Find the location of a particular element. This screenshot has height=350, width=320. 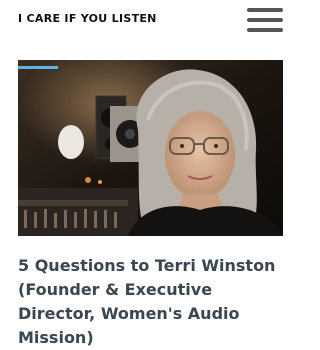

menu-bar-bottom is located at coordinates (265, 30).